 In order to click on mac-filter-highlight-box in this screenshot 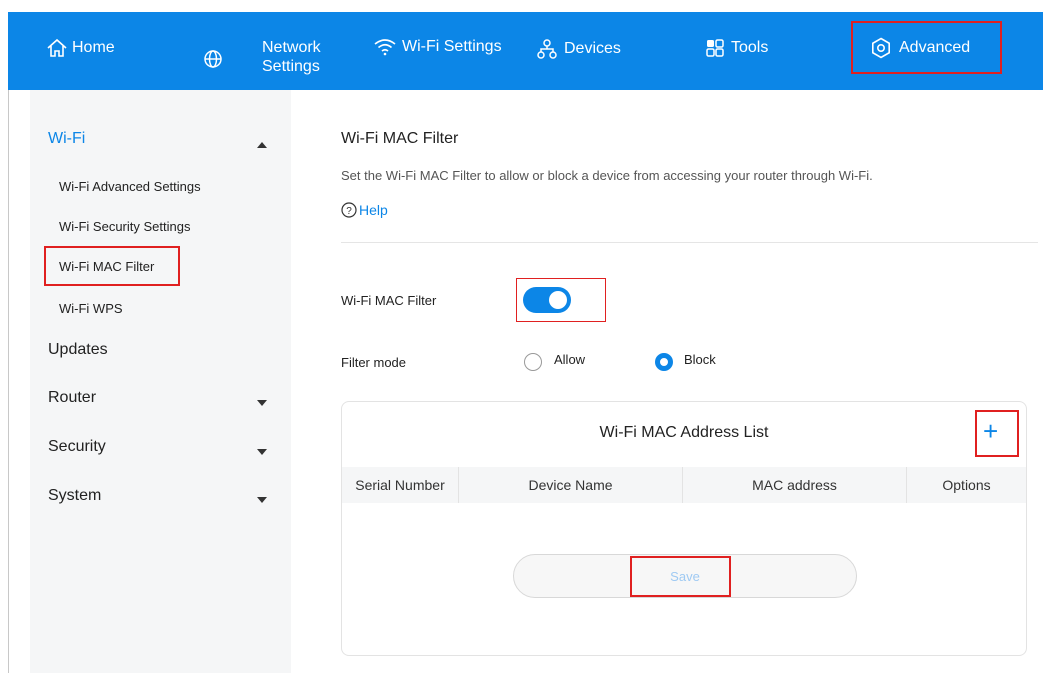, I will do `click(112, 266)`.